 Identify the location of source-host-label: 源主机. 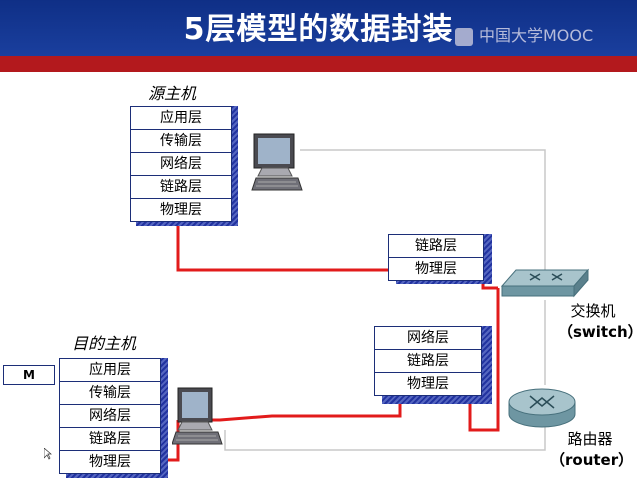
(172, 93).